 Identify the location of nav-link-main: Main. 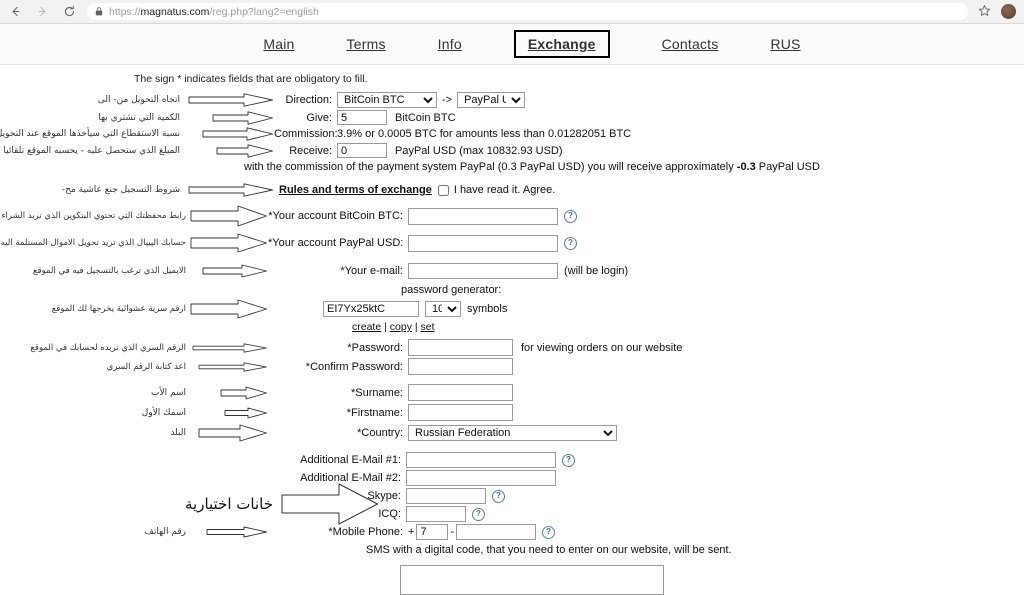
(278, 44).